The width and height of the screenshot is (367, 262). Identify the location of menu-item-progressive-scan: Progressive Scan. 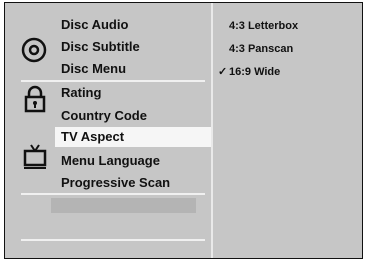
(115, 183).